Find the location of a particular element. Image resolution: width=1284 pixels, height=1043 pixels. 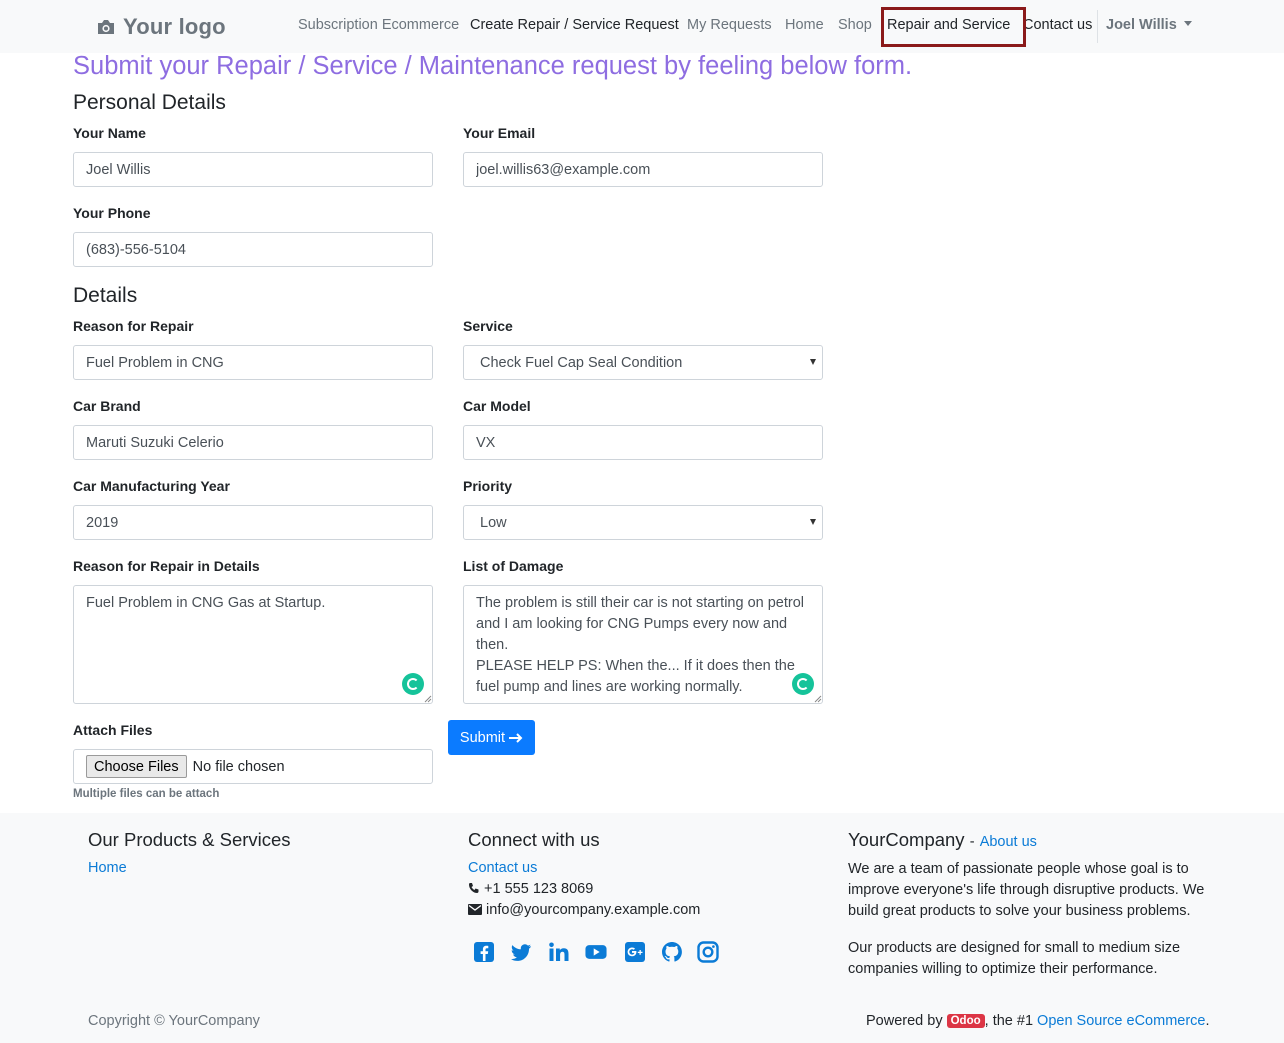

nav-item-create-repair-request: Create Repair / Service Request is located at coordinates (574, 25).